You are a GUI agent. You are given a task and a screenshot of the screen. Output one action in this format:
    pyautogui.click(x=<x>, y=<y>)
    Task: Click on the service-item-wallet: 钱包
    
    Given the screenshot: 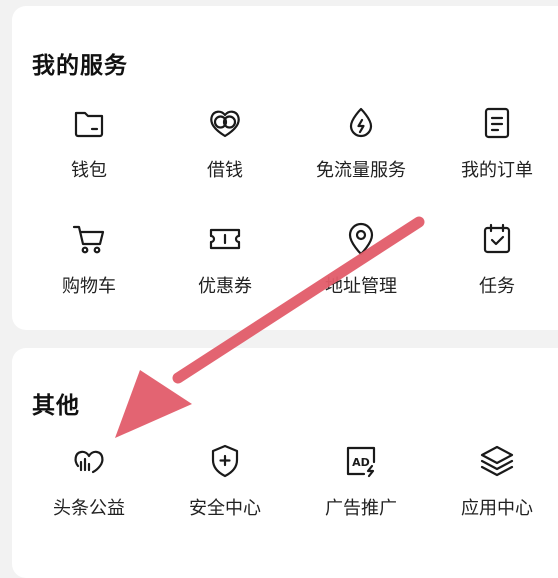 What is the action you would take?
    pyautogui.click(x=89, y=159)
    